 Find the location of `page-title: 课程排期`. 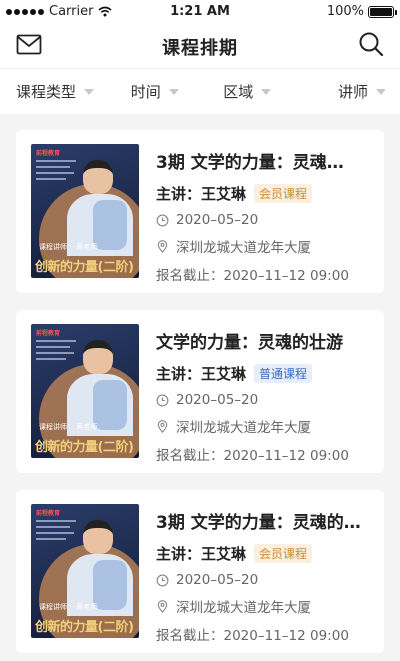

page-title: 课程排期 is located at coordinates (200, 48).